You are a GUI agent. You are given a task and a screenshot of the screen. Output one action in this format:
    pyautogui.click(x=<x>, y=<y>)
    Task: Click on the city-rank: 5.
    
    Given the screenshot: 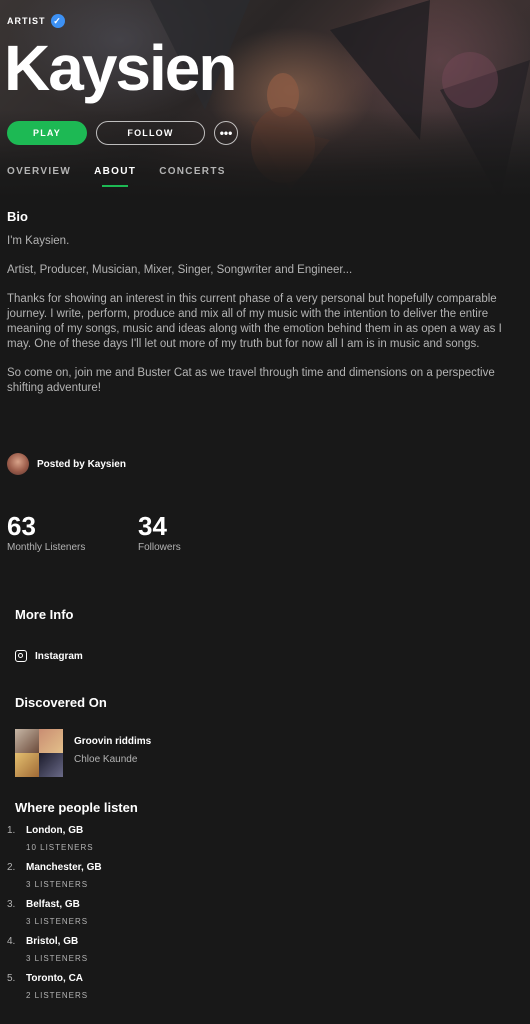 What is the action you would take?
    pyautogui.click(x=11, y=978)
    